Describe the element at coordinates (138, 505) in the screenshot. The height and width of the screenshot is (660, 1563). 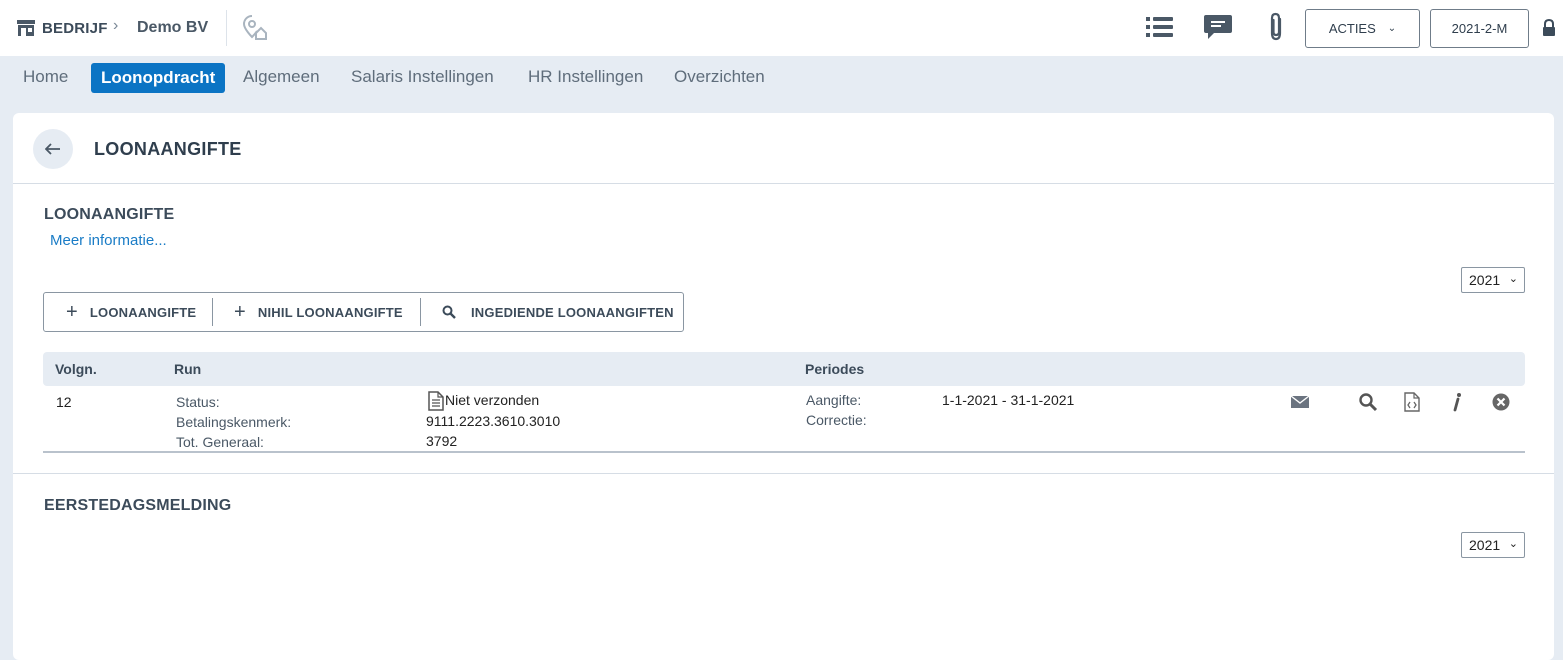
I see `section-title-eerstedagsmelding: EERSTEDAGSMELDING` at that location.